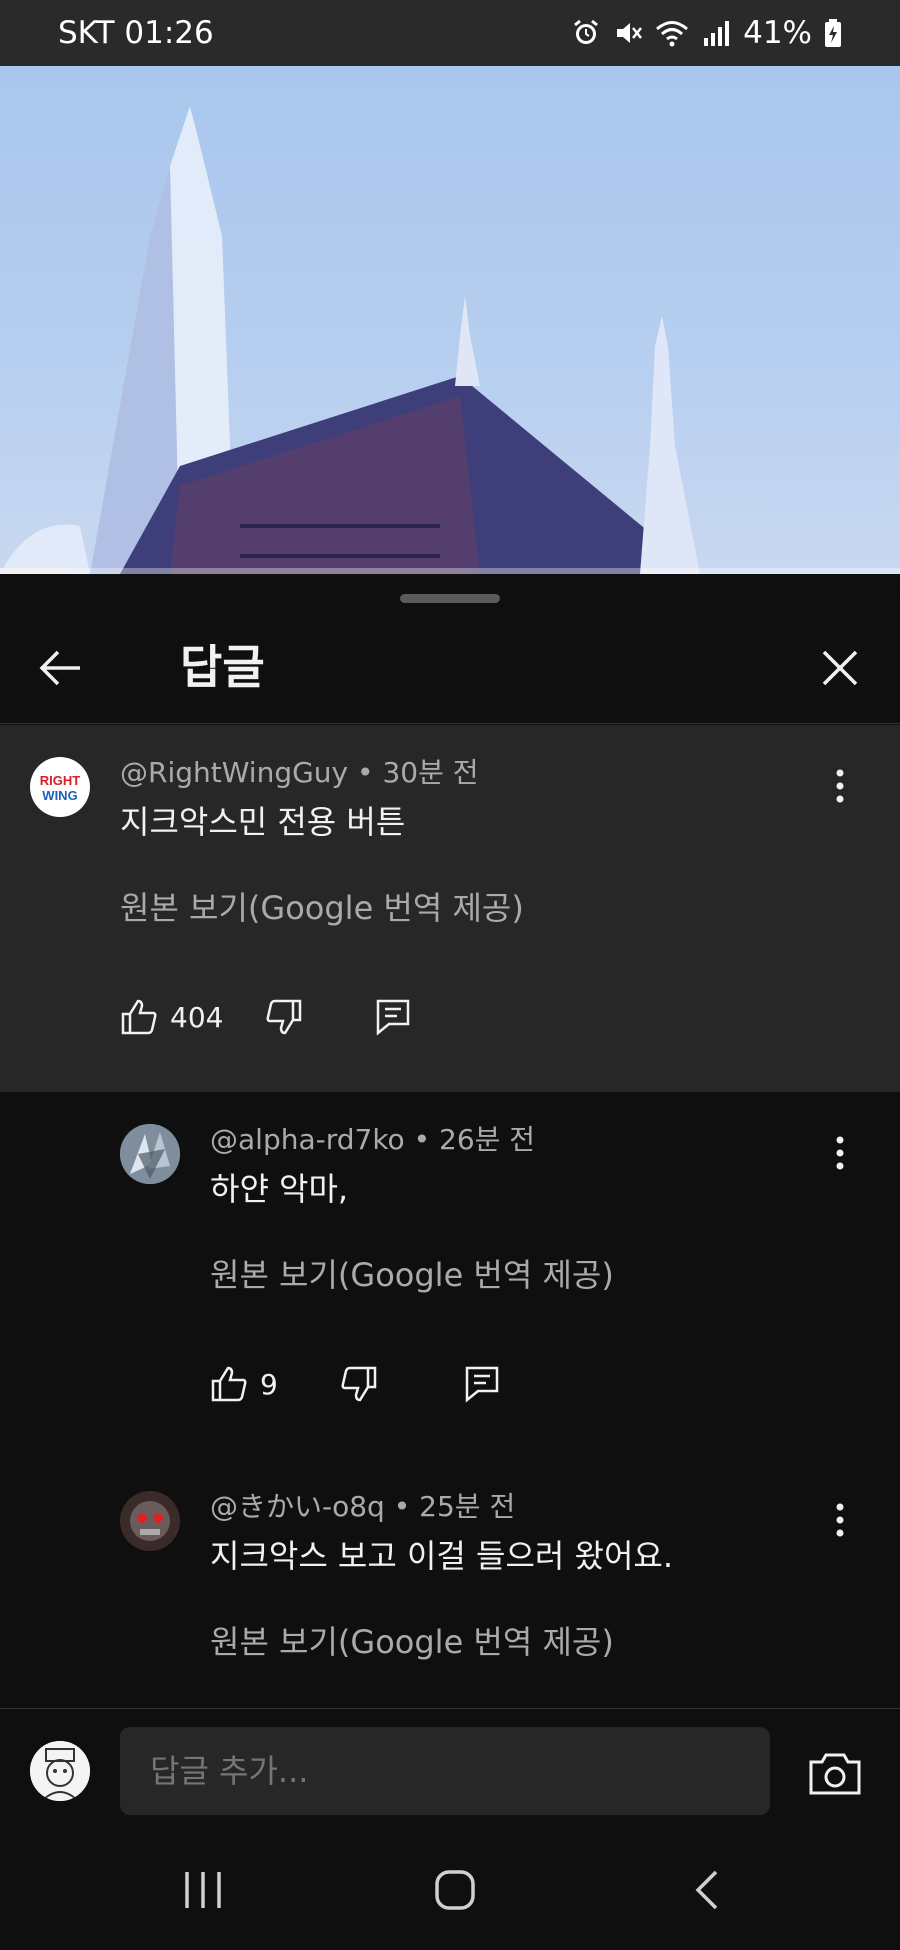  Describe the element at coordinates (197, 1017) in the screenshot. I see `like-count: 404` at that location.